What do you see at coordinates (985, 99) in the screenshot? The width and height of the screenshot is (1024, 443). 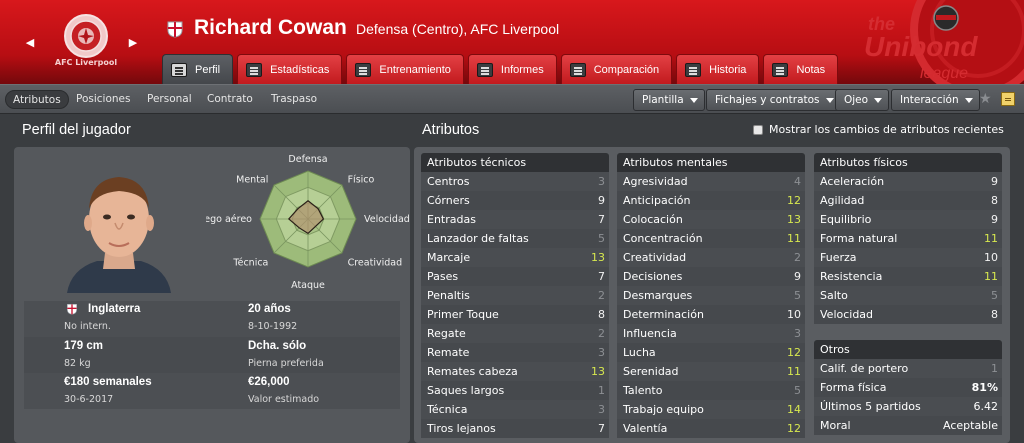 I see `star-icon: ★` at bounding box center [985, 99].